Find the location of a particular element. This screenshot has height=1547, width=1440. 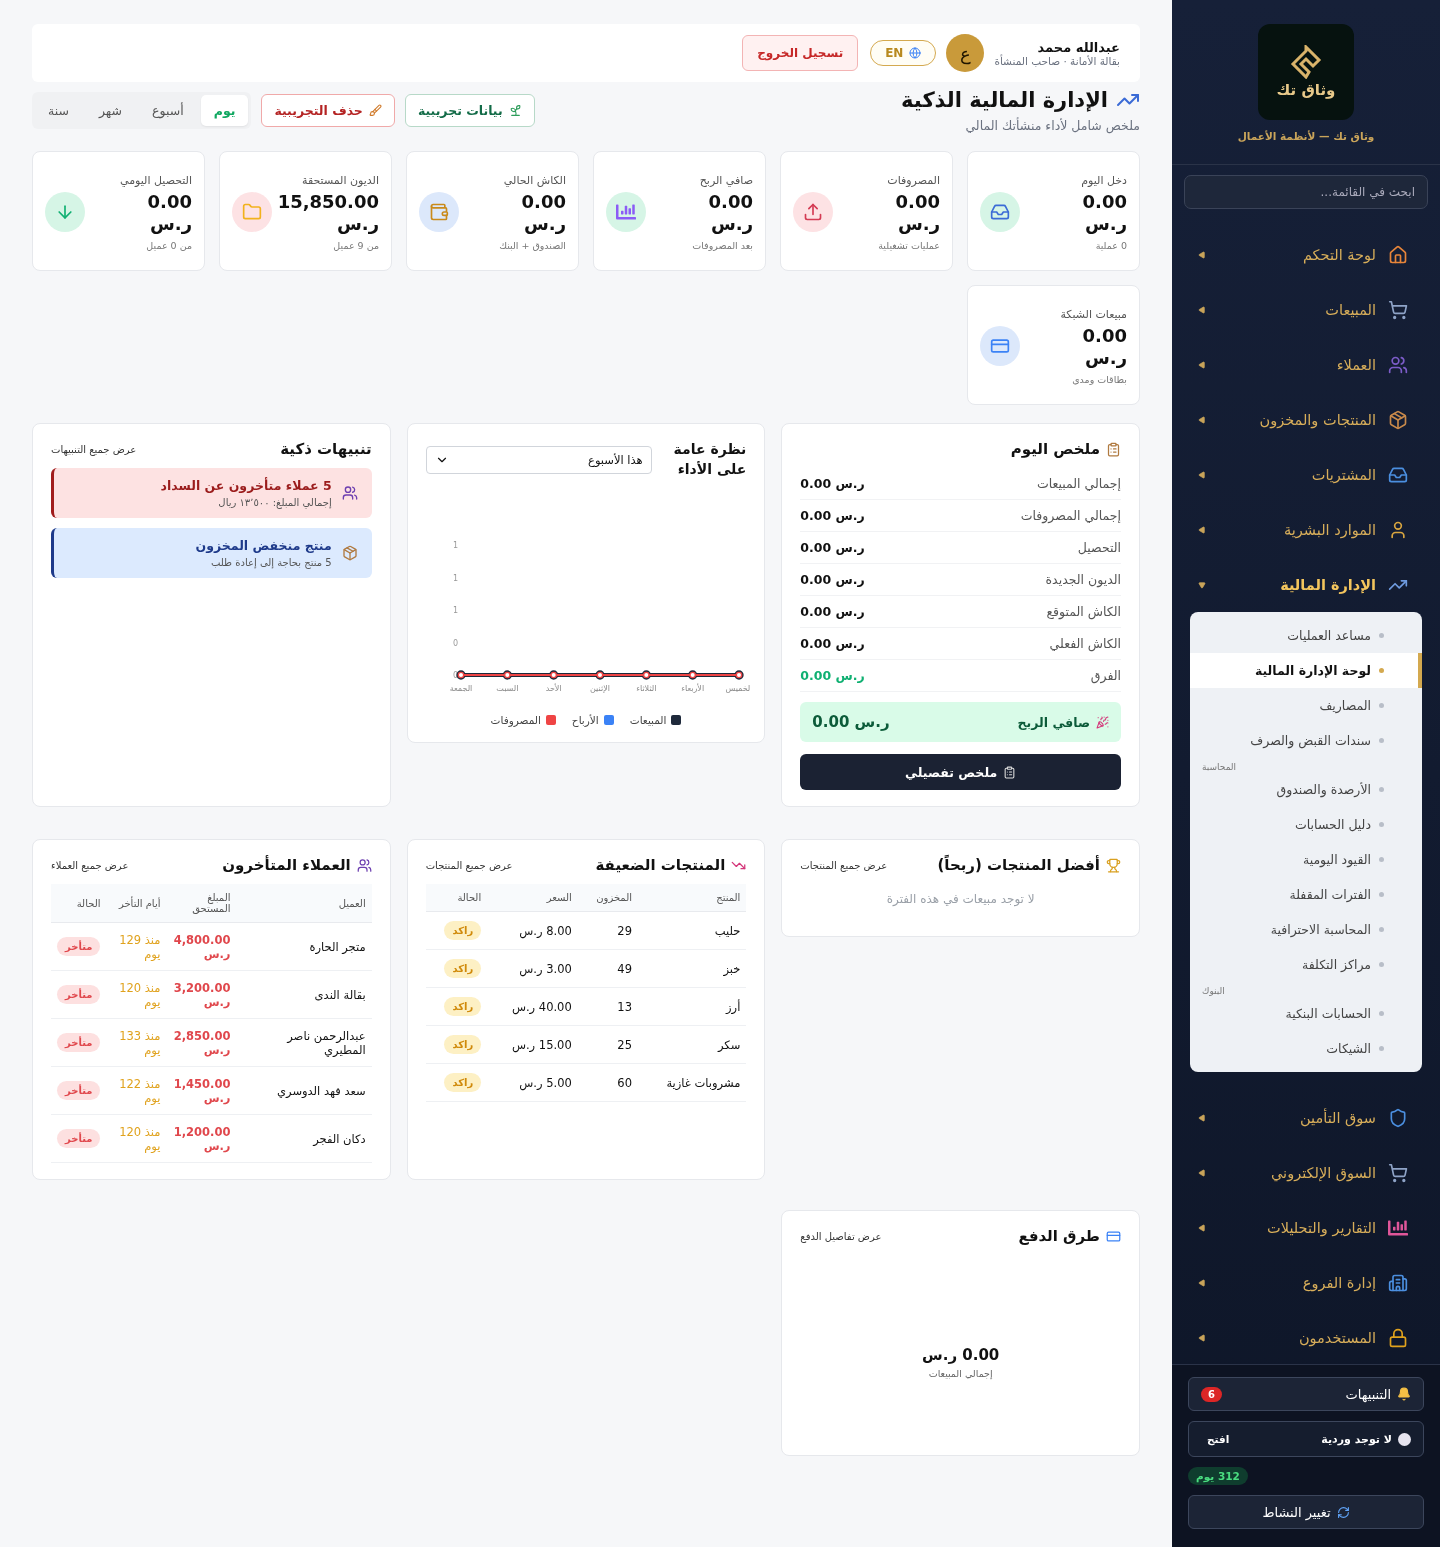

summary-label: الكاش المتوقع is located at coordinates (1083, 611).